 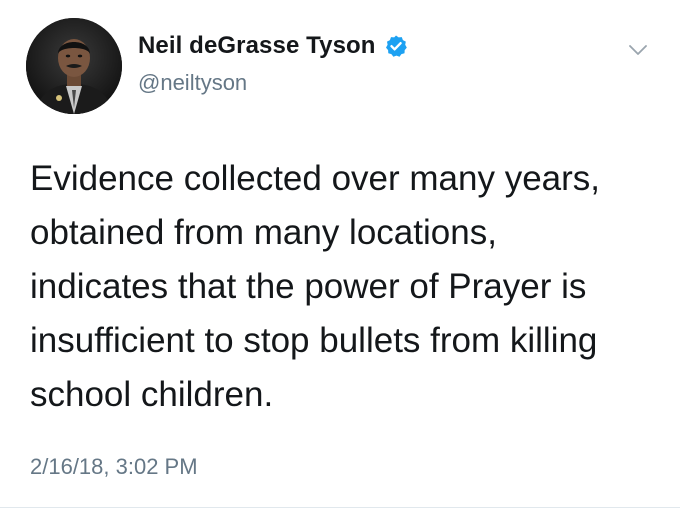 I want to click on avatar, so click(x=74, y=66).